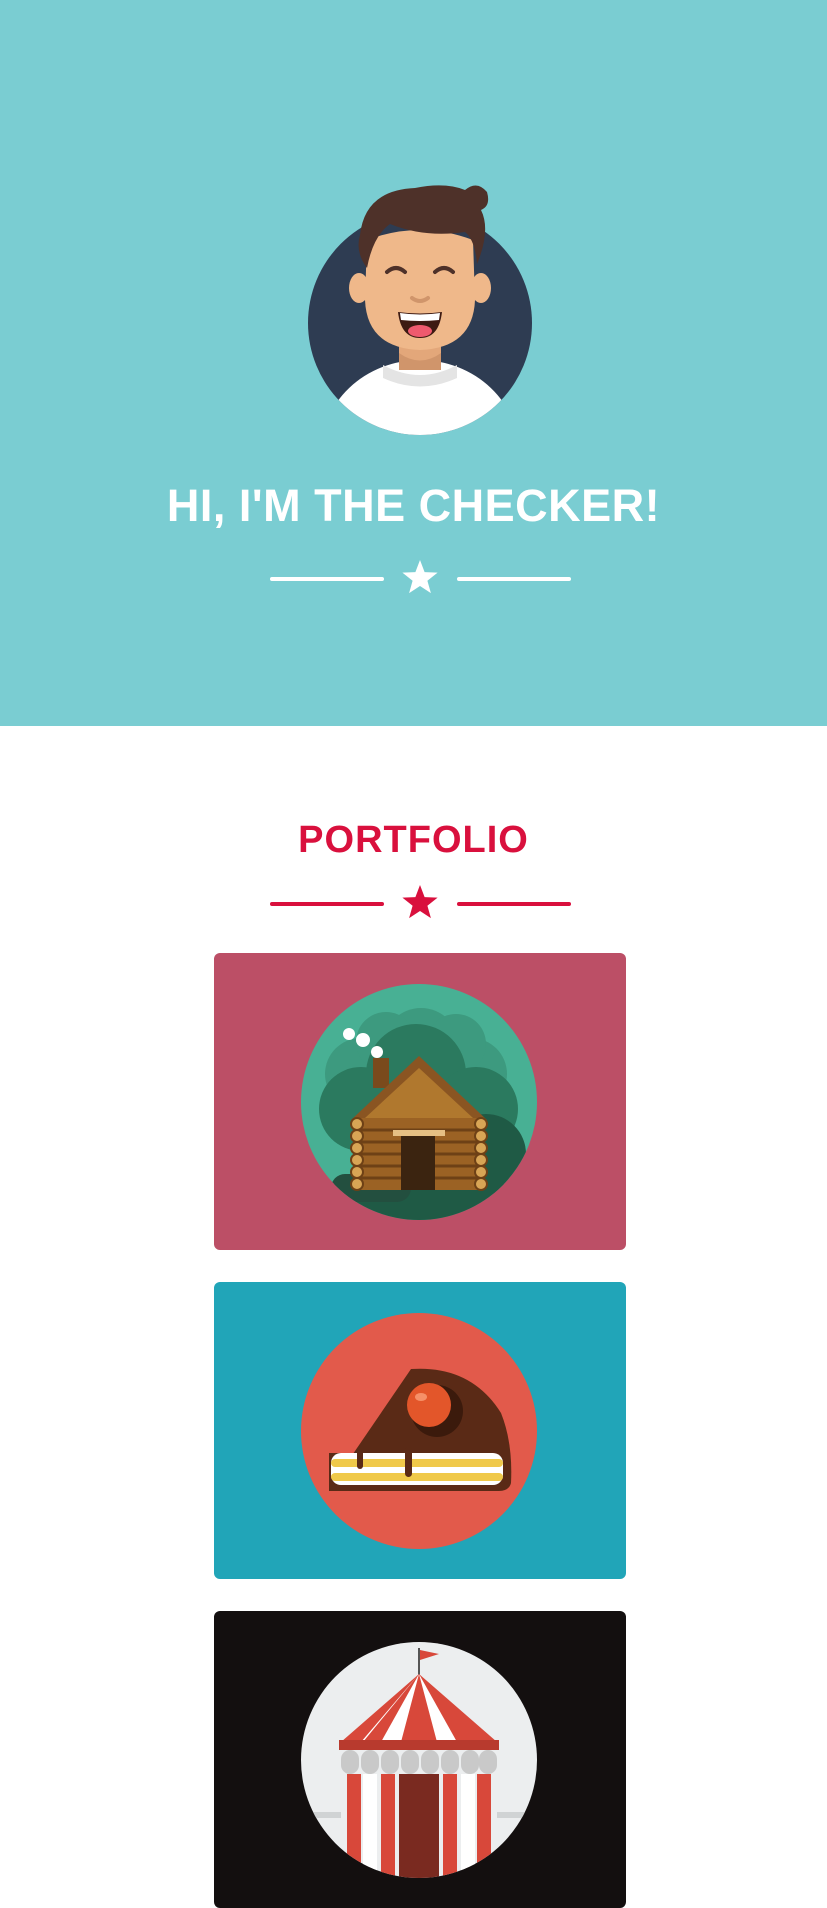 The width and height of the screenshot is (827, 1908). I want to click on portfolio-item-circus, so click(420, 1759).